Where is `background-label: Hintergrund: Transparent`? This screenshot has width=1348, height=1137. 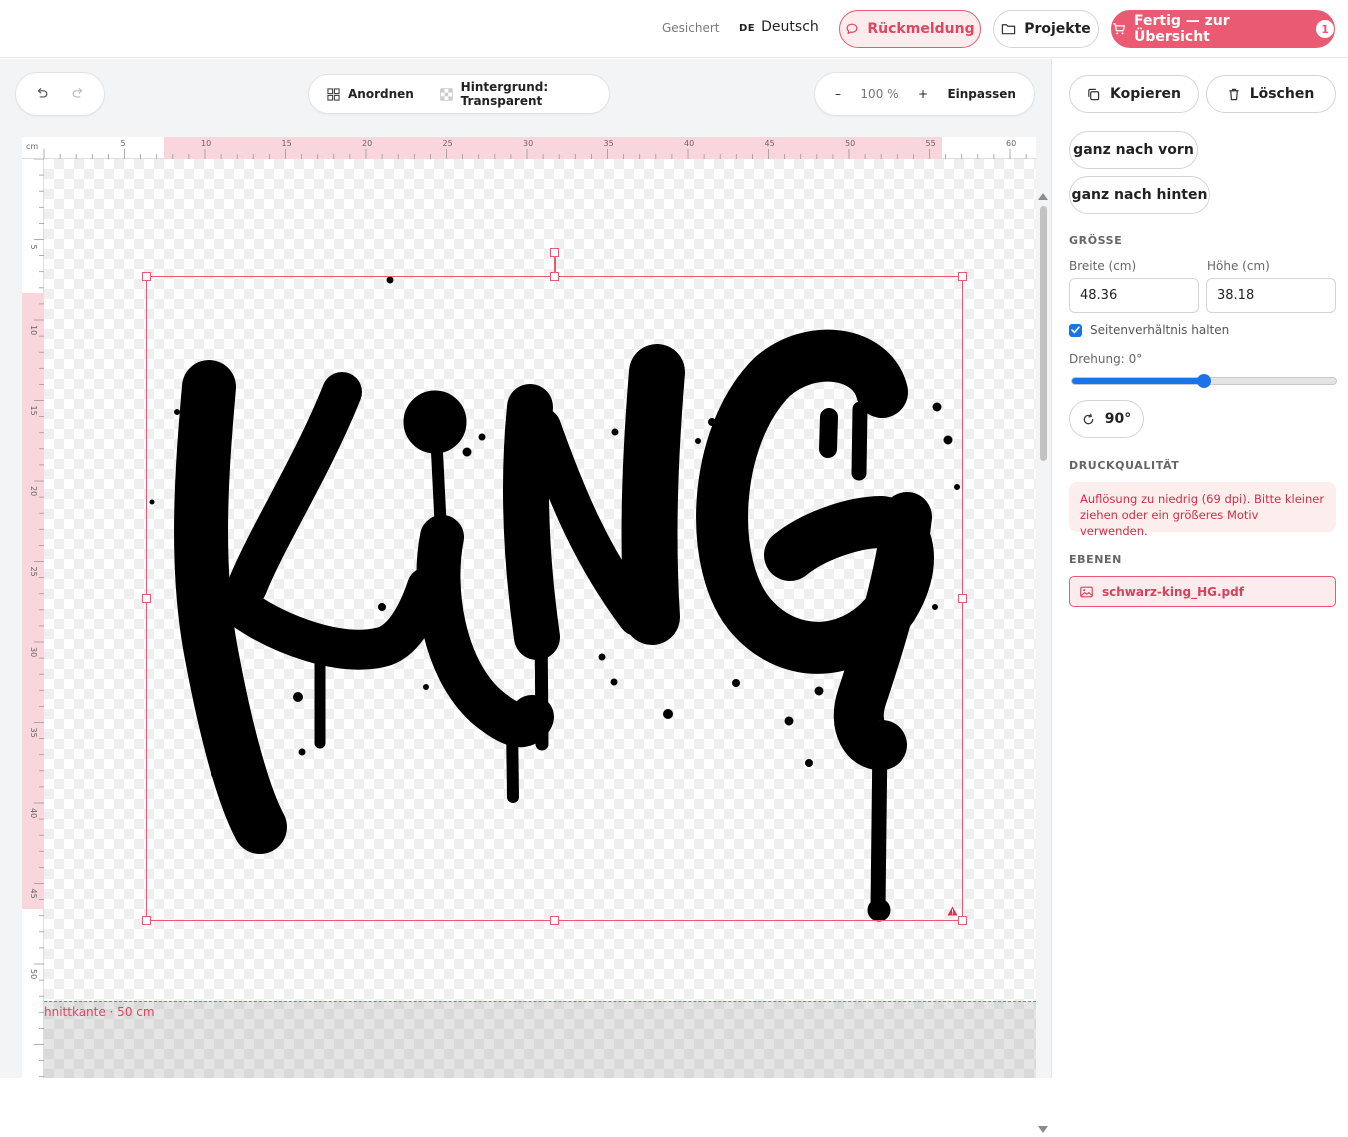 background-label: Hintergrund: Transparent is located at coordinates (504, 94).